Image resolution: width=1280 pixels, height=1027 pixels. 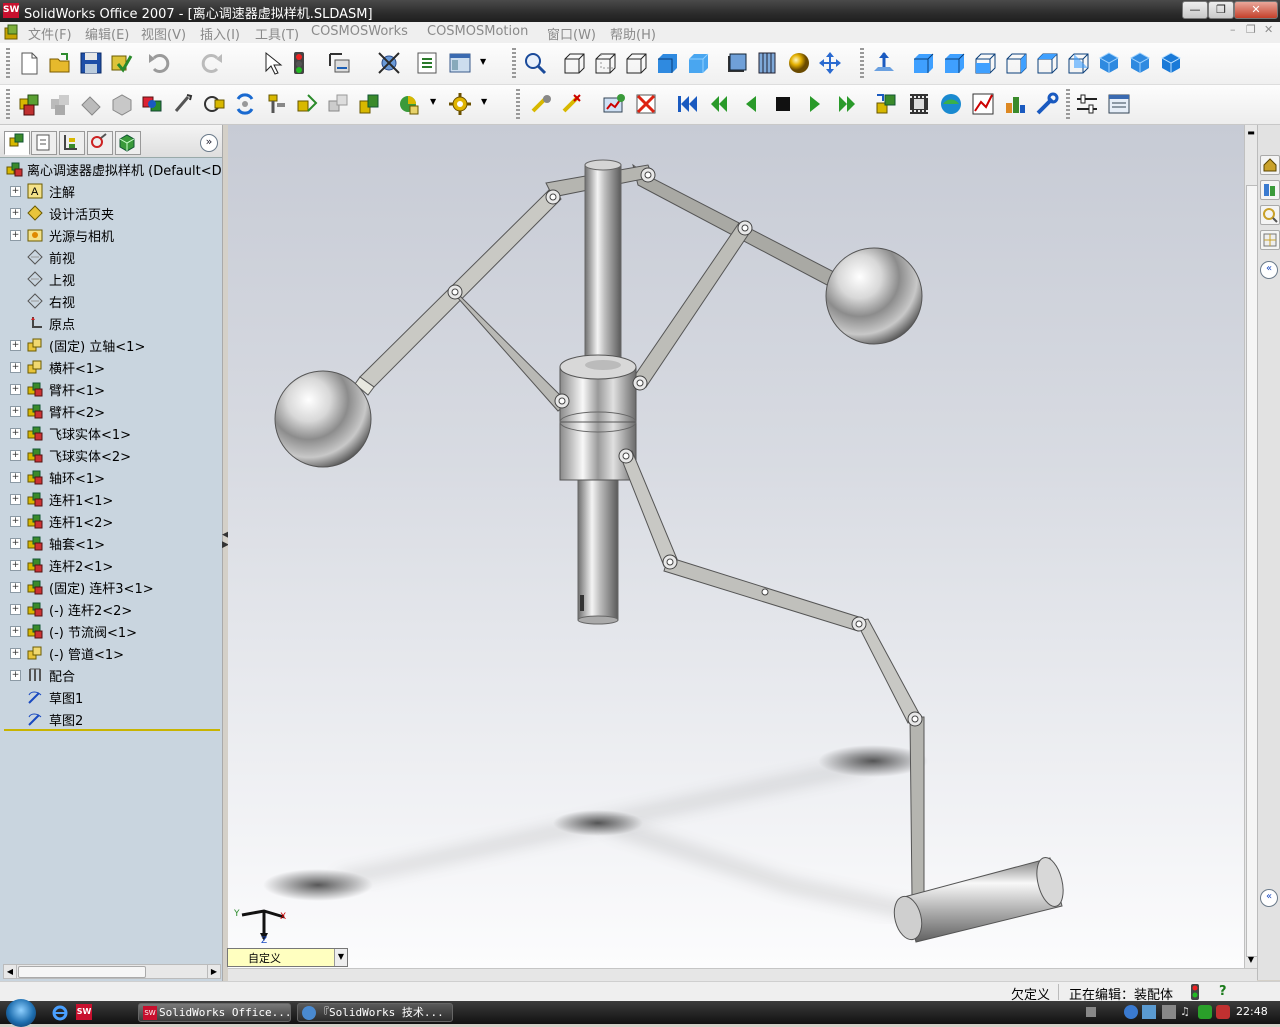 I want to click on interference-icon, so click(x=307, y=104).